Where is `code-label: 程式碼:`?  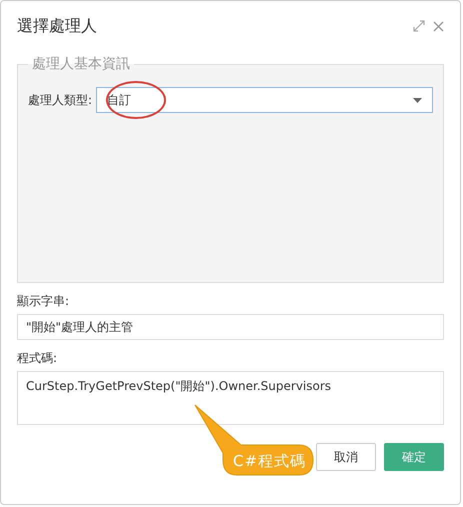
code-label: 程式碼: is located at coordinates (37, 358).